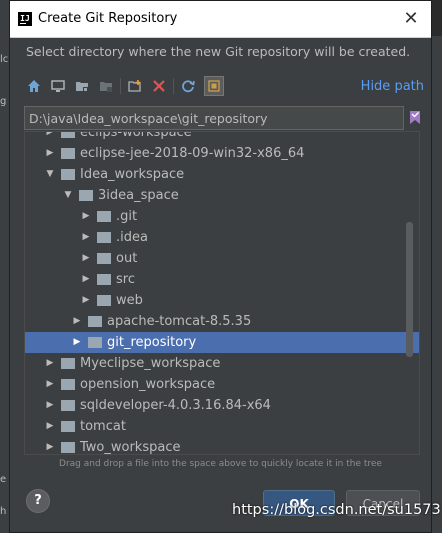 The width and height of the screenshot is (442, 533). What do you see at coordinates (188, 86) in the screenshot?
I see `refresh-icon` at bounding box center [188, 86].